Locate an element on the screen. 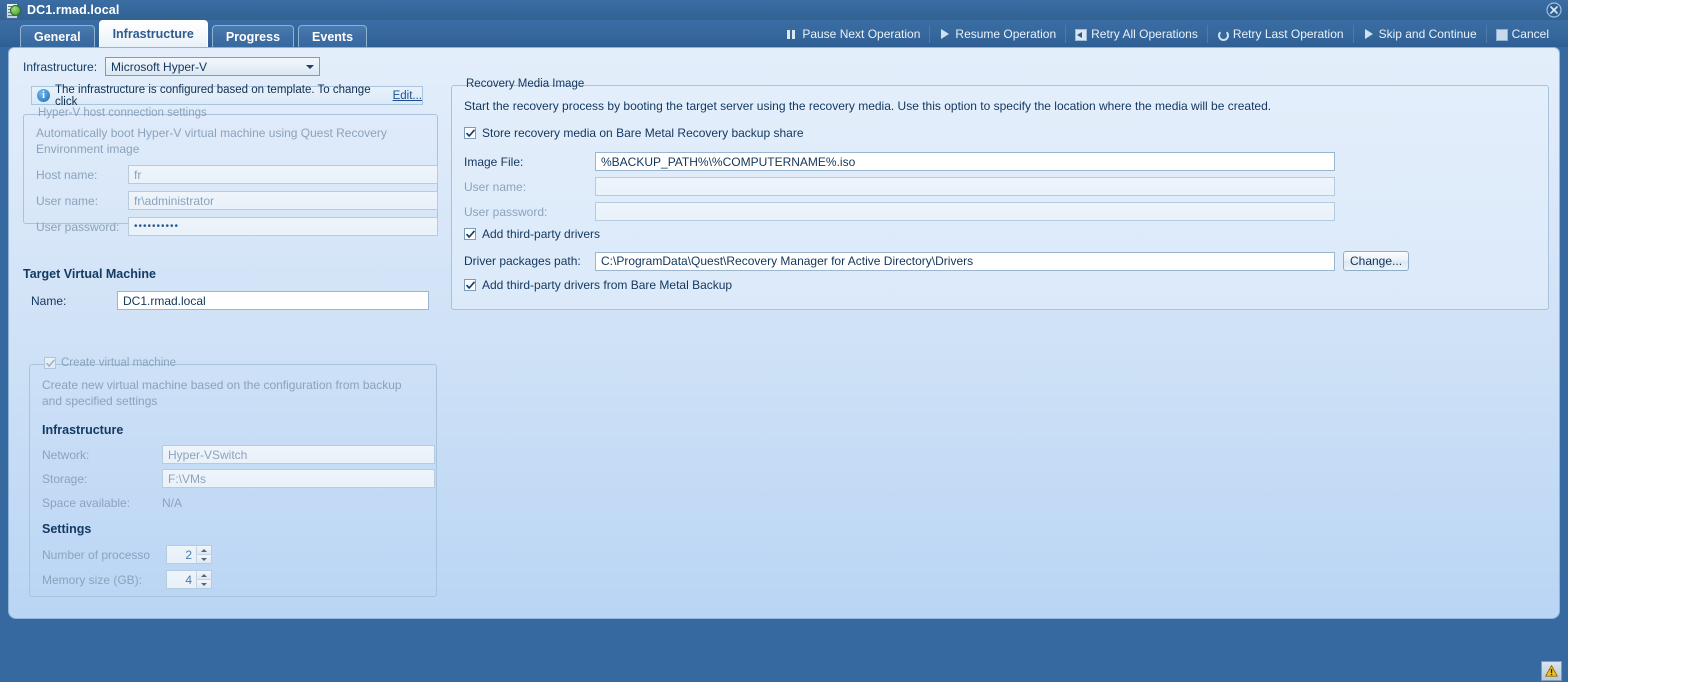 Image resolution: width=1685 pixels, height=682 pixels. tab-list: General Infrastructure Progress Events is located at coordinates (195, 33).